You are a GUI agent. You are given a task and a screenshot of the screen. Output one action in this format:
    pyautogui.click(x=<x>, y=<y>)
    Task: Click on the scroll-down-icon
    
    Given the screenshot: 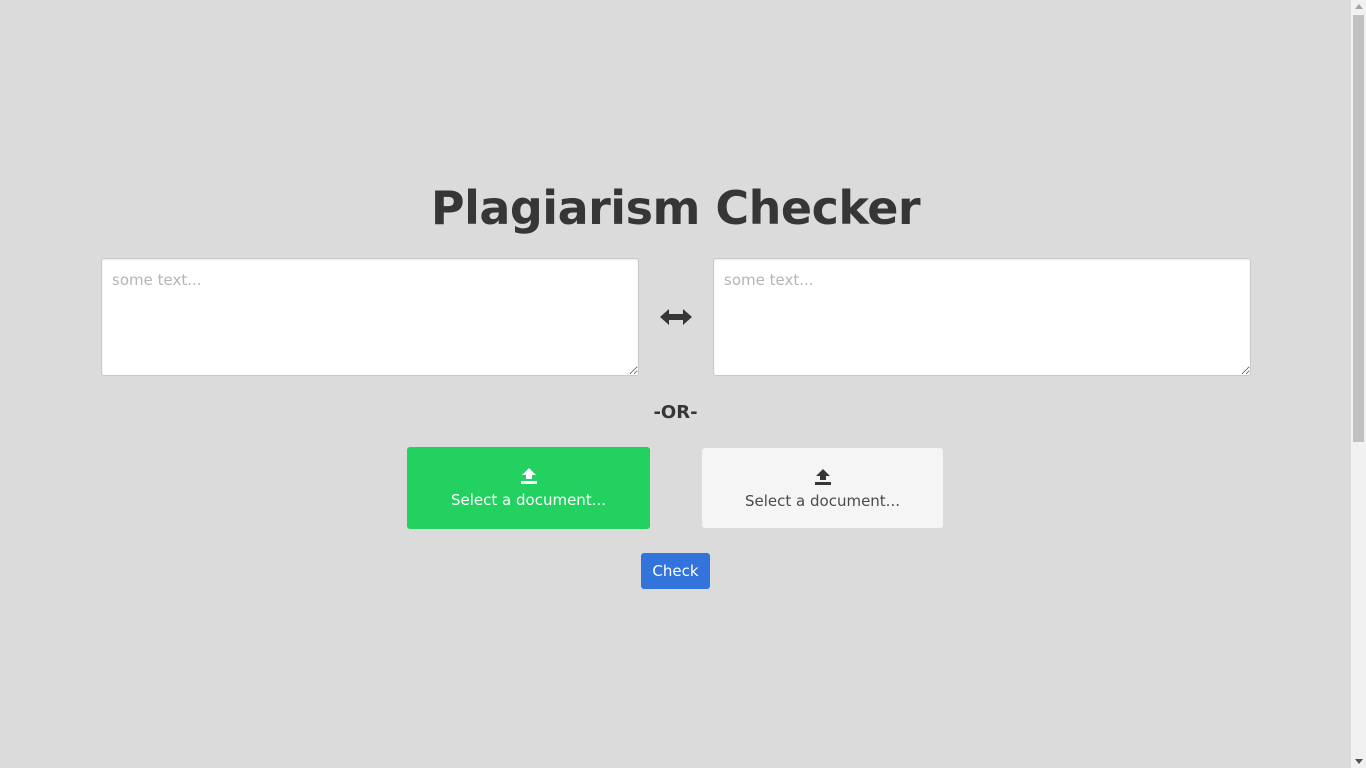 What is the action you would take?
    pyautogui.click(x=1359, y=761)
    